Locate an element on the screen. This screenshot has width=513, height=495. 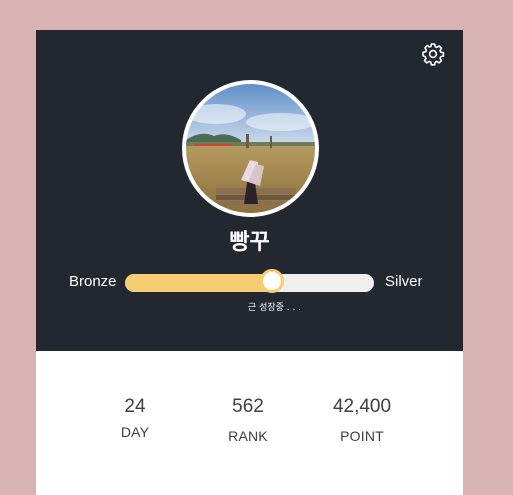
stat-label: DAY is located at coordinates (135, 432).